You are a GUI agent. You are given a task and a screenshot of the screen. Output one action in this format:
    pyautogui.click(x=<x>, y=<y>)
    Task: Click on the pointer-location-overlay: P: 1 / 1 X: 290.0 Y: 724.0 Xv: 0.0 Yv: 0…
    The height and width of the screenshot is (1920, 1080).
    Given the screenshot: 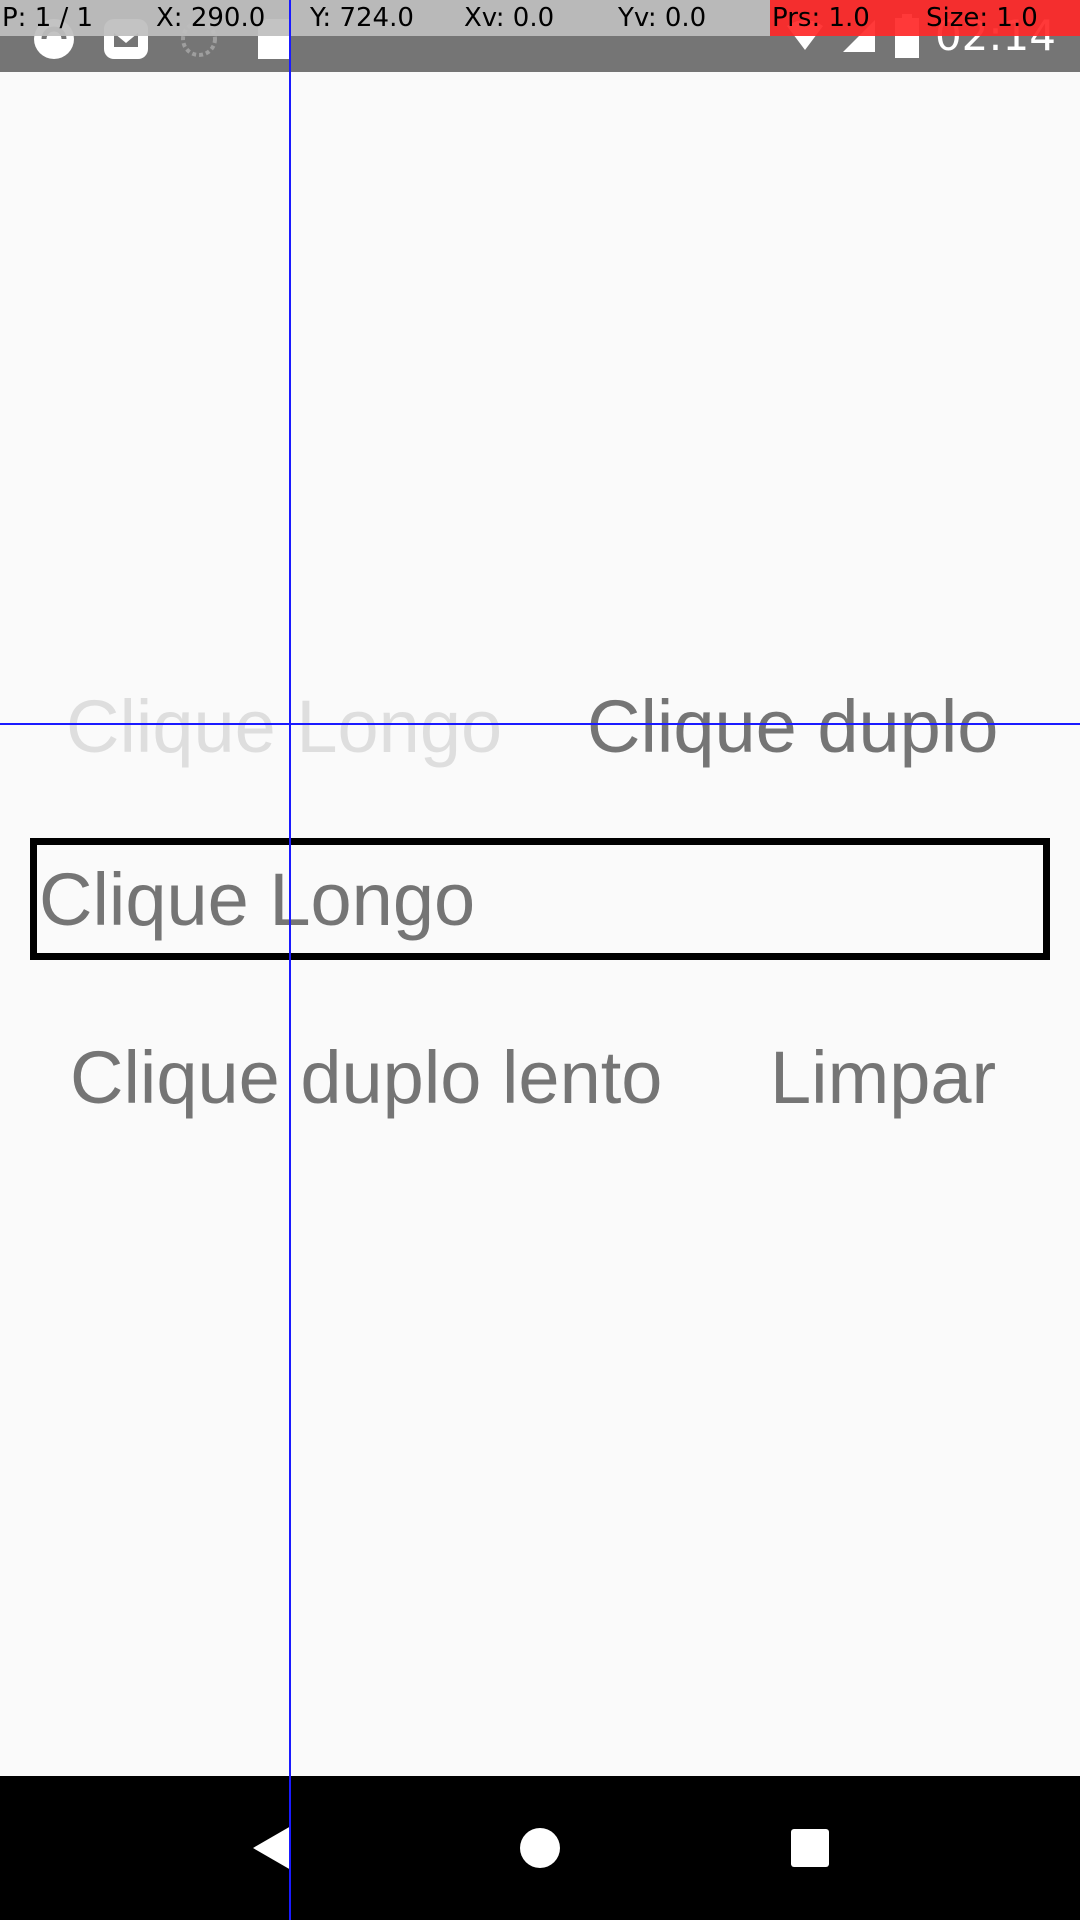 What is the action you would take?
    pyautogui.click(x=540, y=18)
    